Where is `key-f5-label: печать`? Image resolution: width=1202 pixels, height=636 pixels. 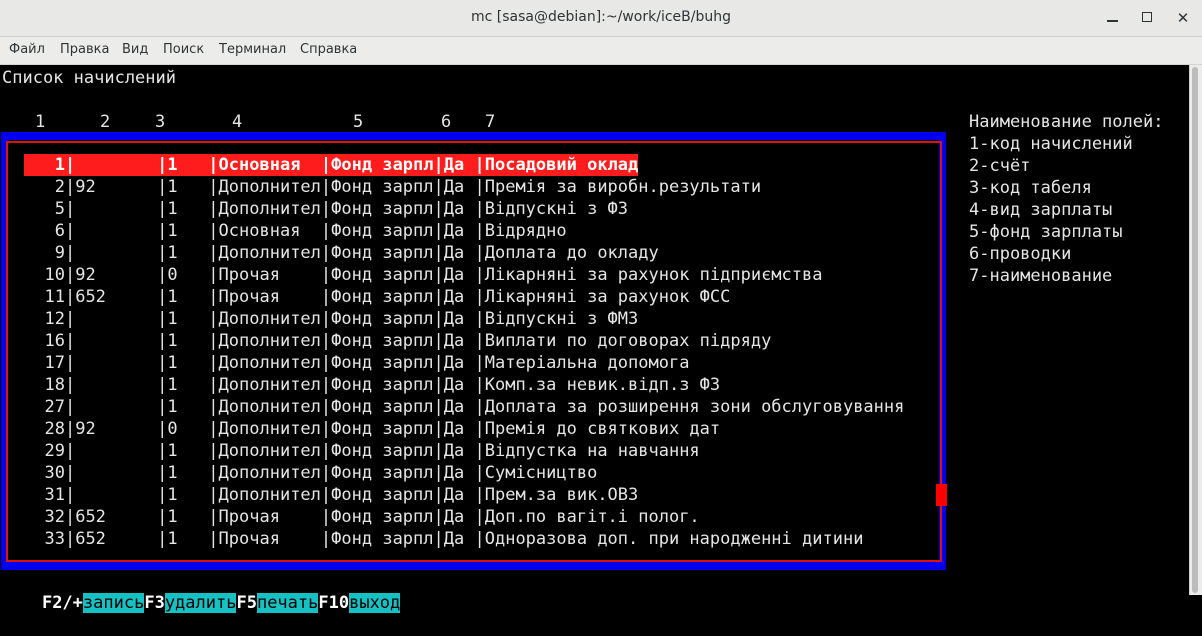 key-f5-label: печать is located at coordinates (287, 603).